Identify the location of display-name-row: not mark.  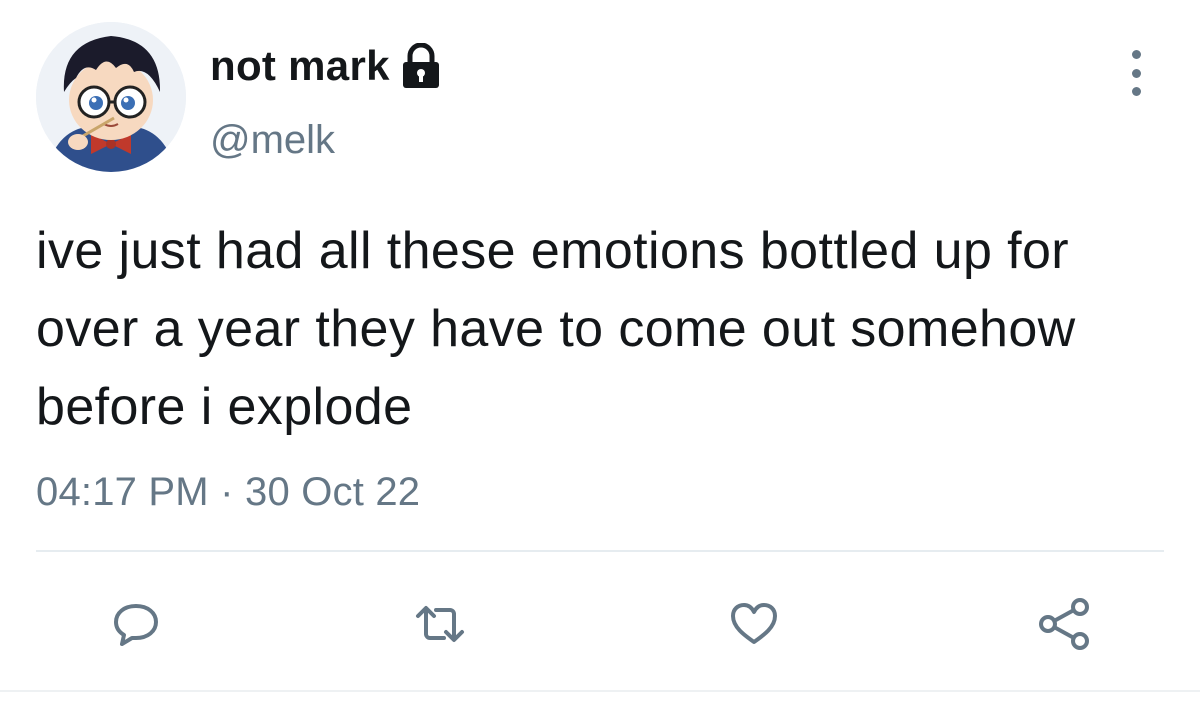
(326, 66).